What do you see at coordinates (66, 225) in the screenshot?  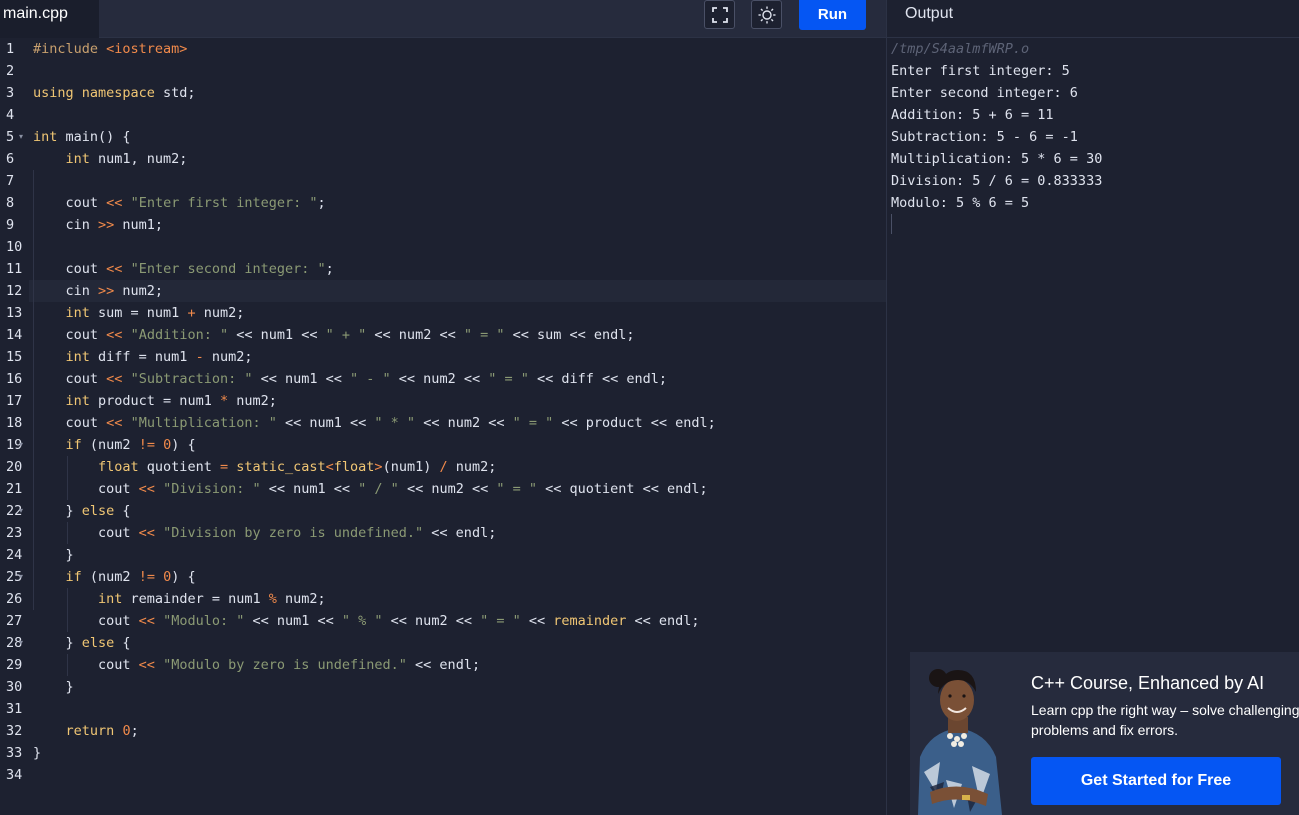 I see `code-token: cin` at bounding box center [66, 225].